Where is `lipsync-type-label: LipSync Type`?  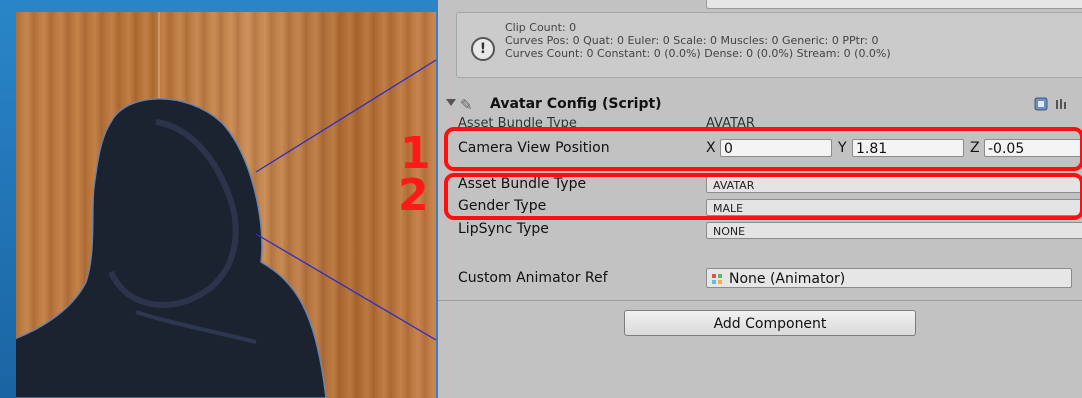
lipsync-type-label: LipSync Type is located at coordinates (503, 229).